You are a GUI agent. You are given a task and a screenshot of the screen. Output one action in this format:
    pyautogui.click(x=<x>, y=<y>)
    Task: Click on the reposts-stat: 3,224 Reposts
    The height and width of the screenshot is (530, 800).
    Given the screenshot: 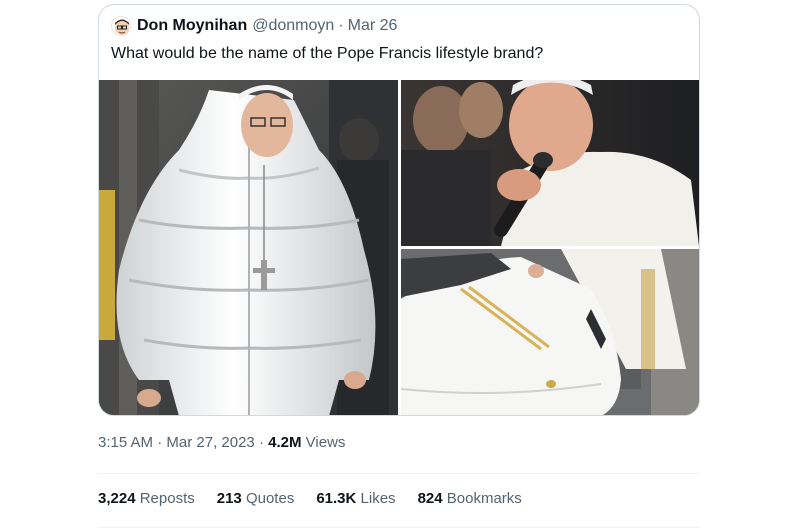 What is the action you would take?
    pyautogui.click(x=146, y=498)
    